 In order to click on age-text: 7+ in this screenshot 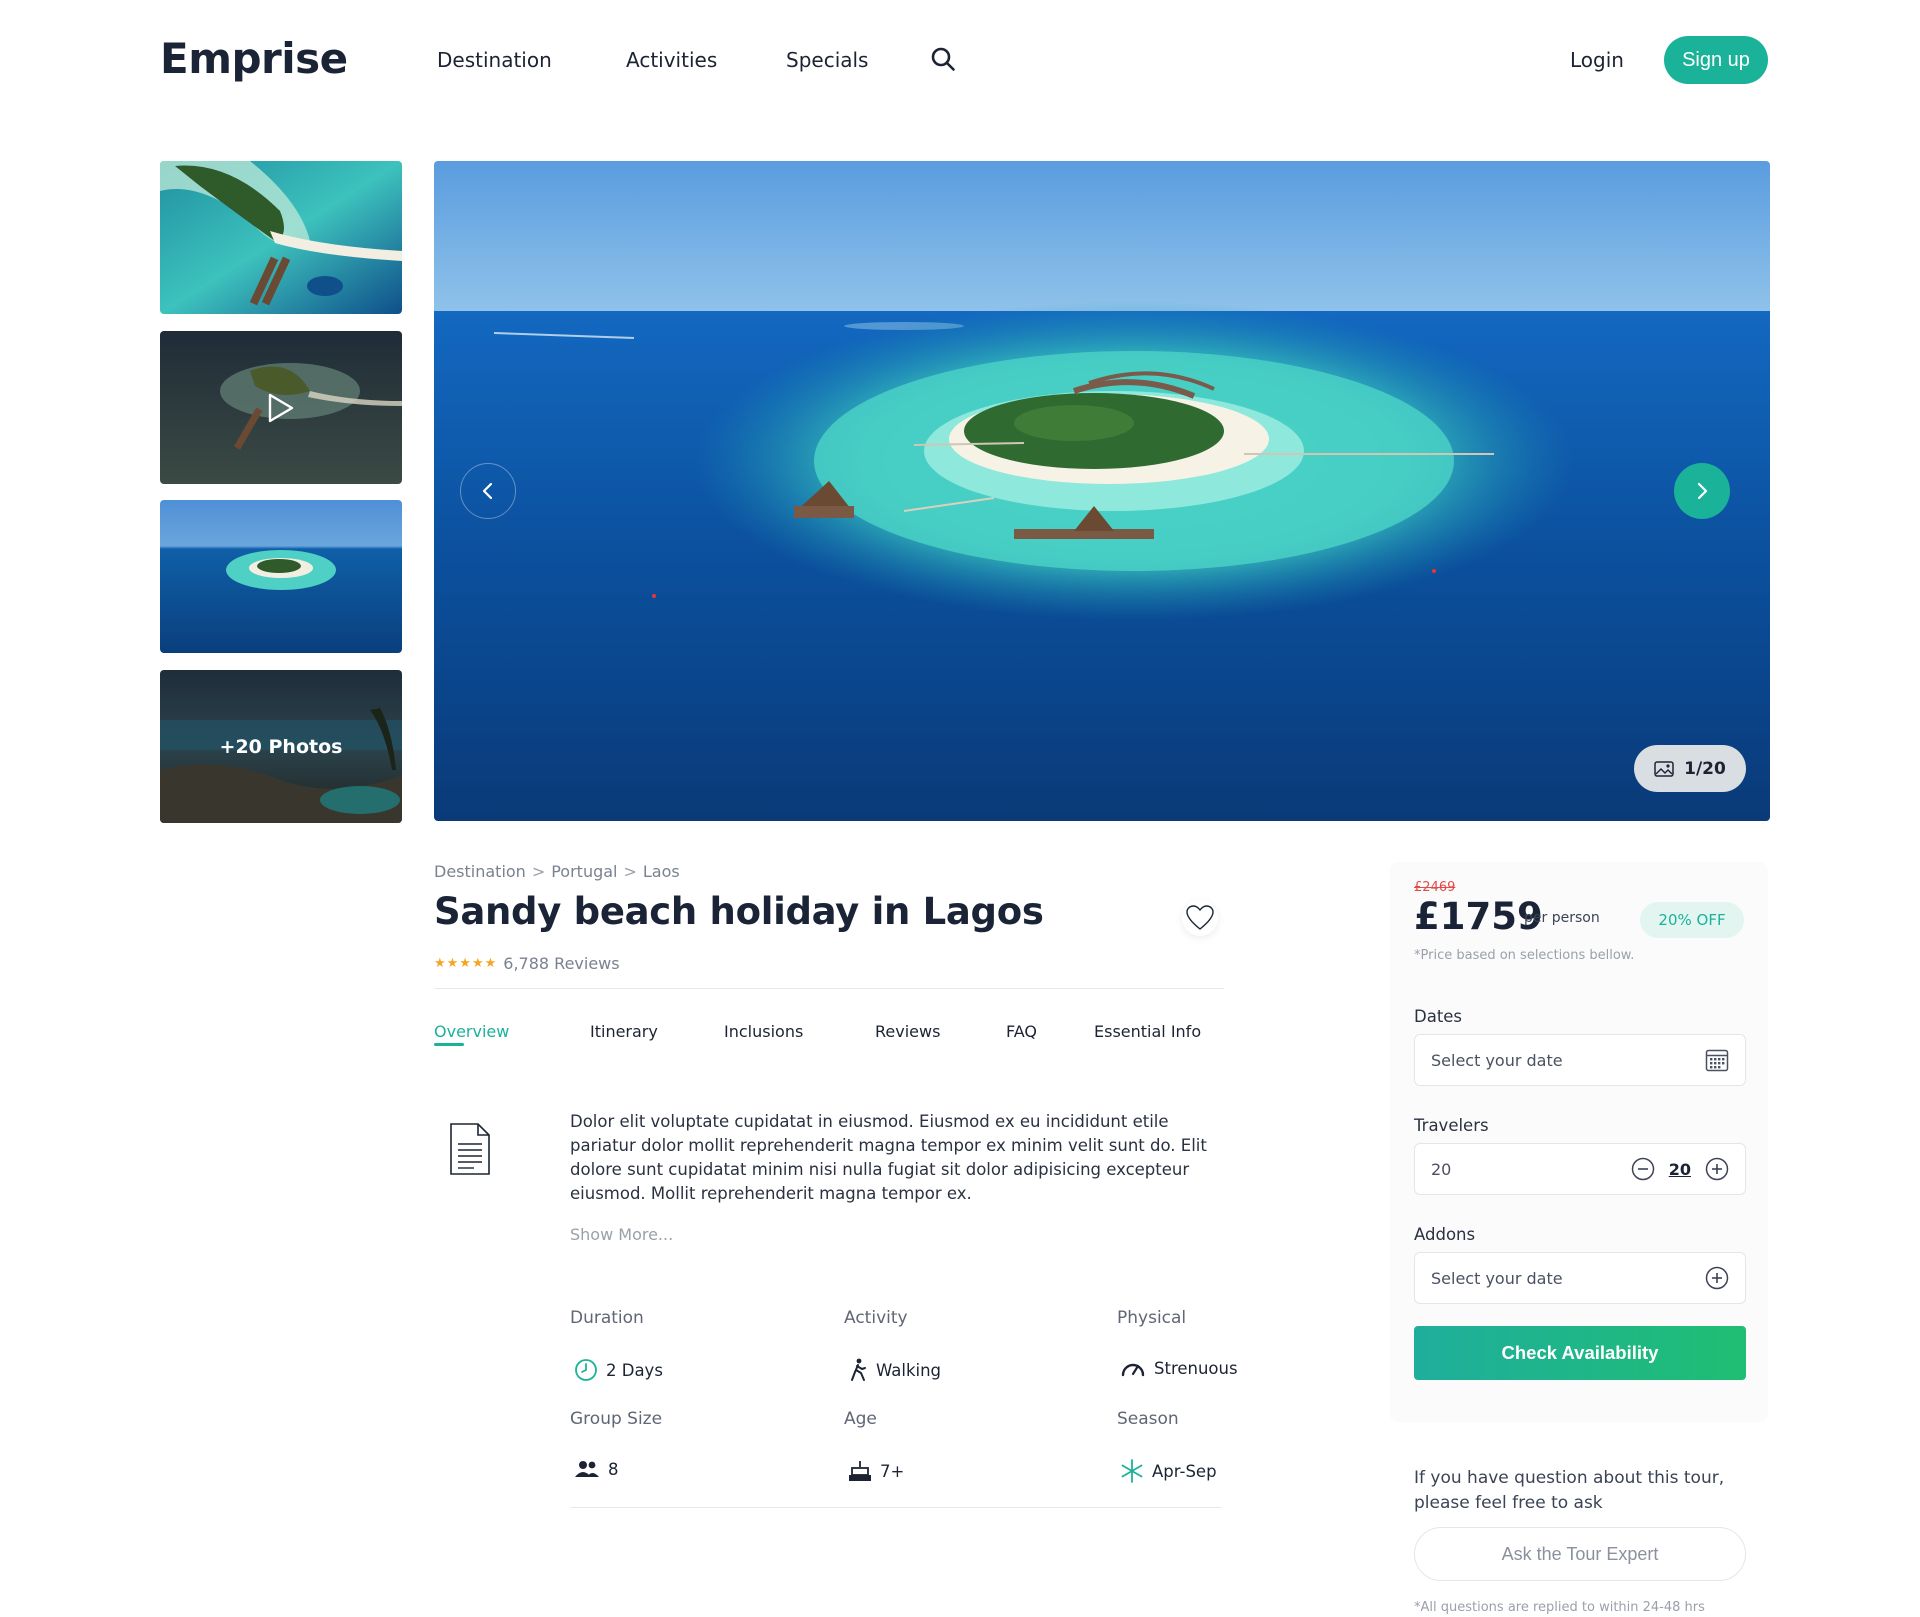, I will do `click(892, 1471)`.